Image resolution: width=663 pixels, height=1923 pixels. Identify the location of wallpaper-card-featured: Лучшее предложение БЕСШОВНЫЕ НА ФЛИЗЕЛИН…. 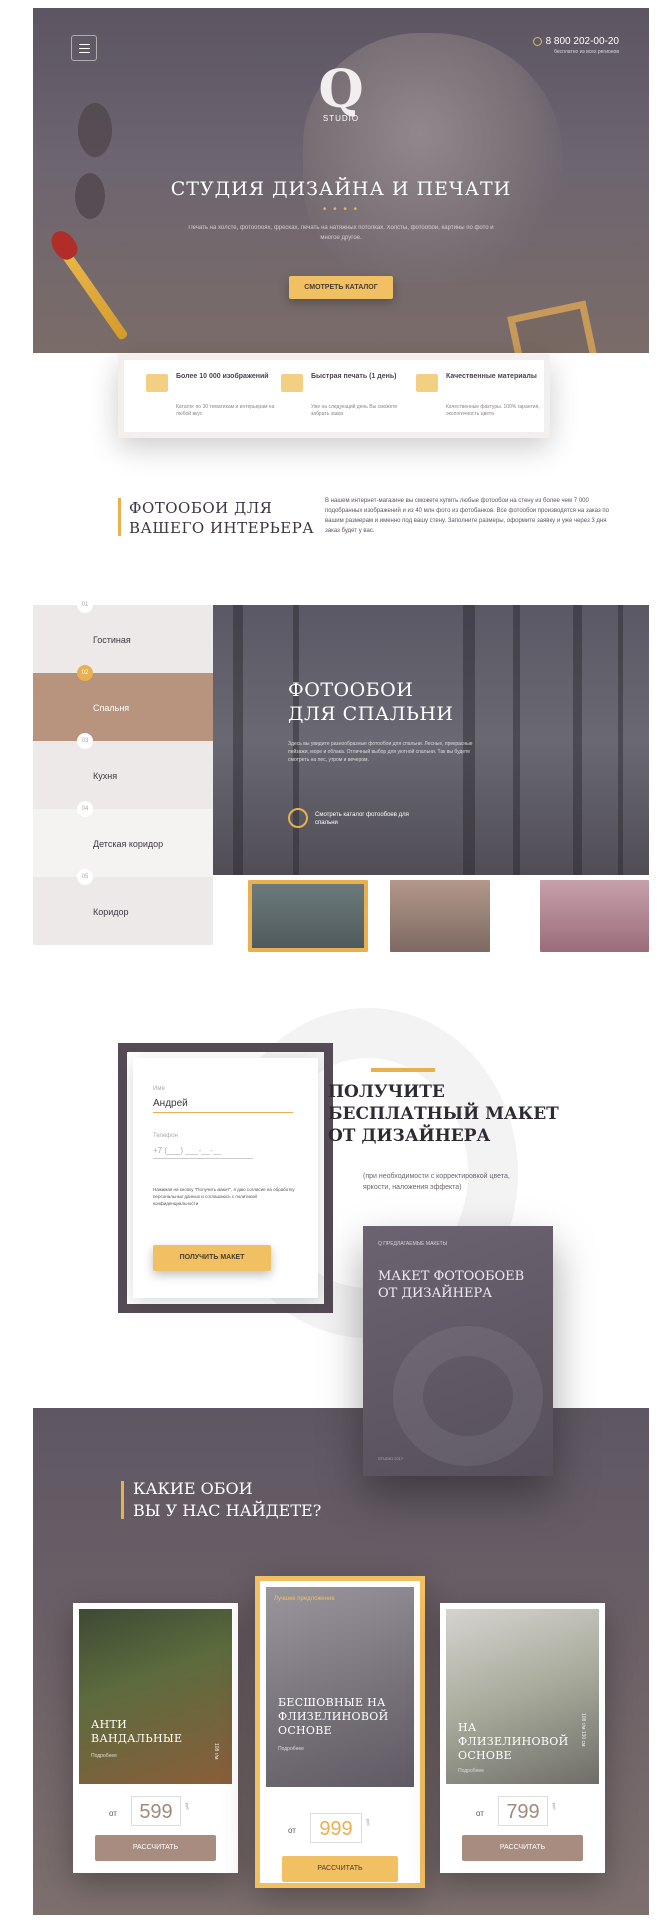
(340, 1732).